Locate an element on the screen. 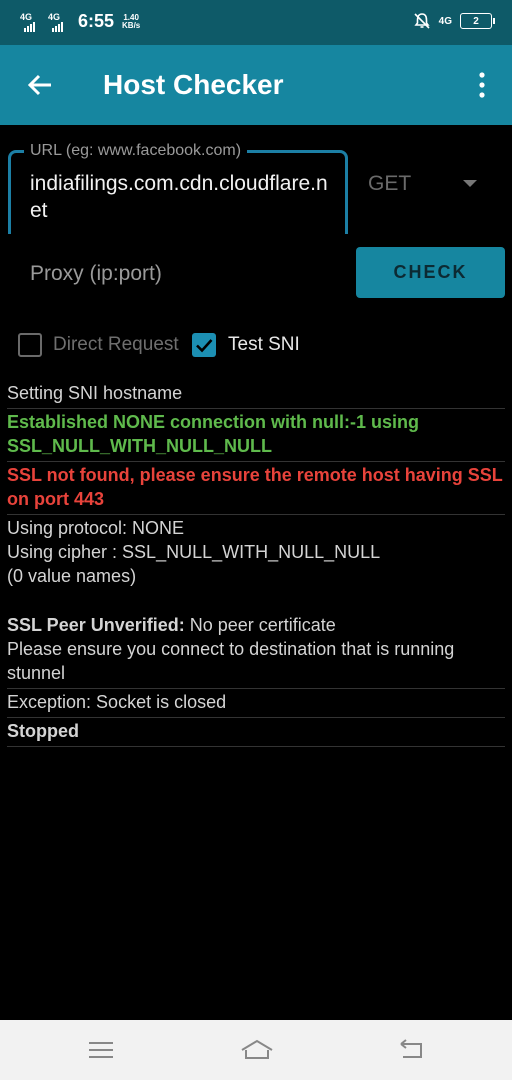  network-type-label: 4G is located at coordinates (445, 21).